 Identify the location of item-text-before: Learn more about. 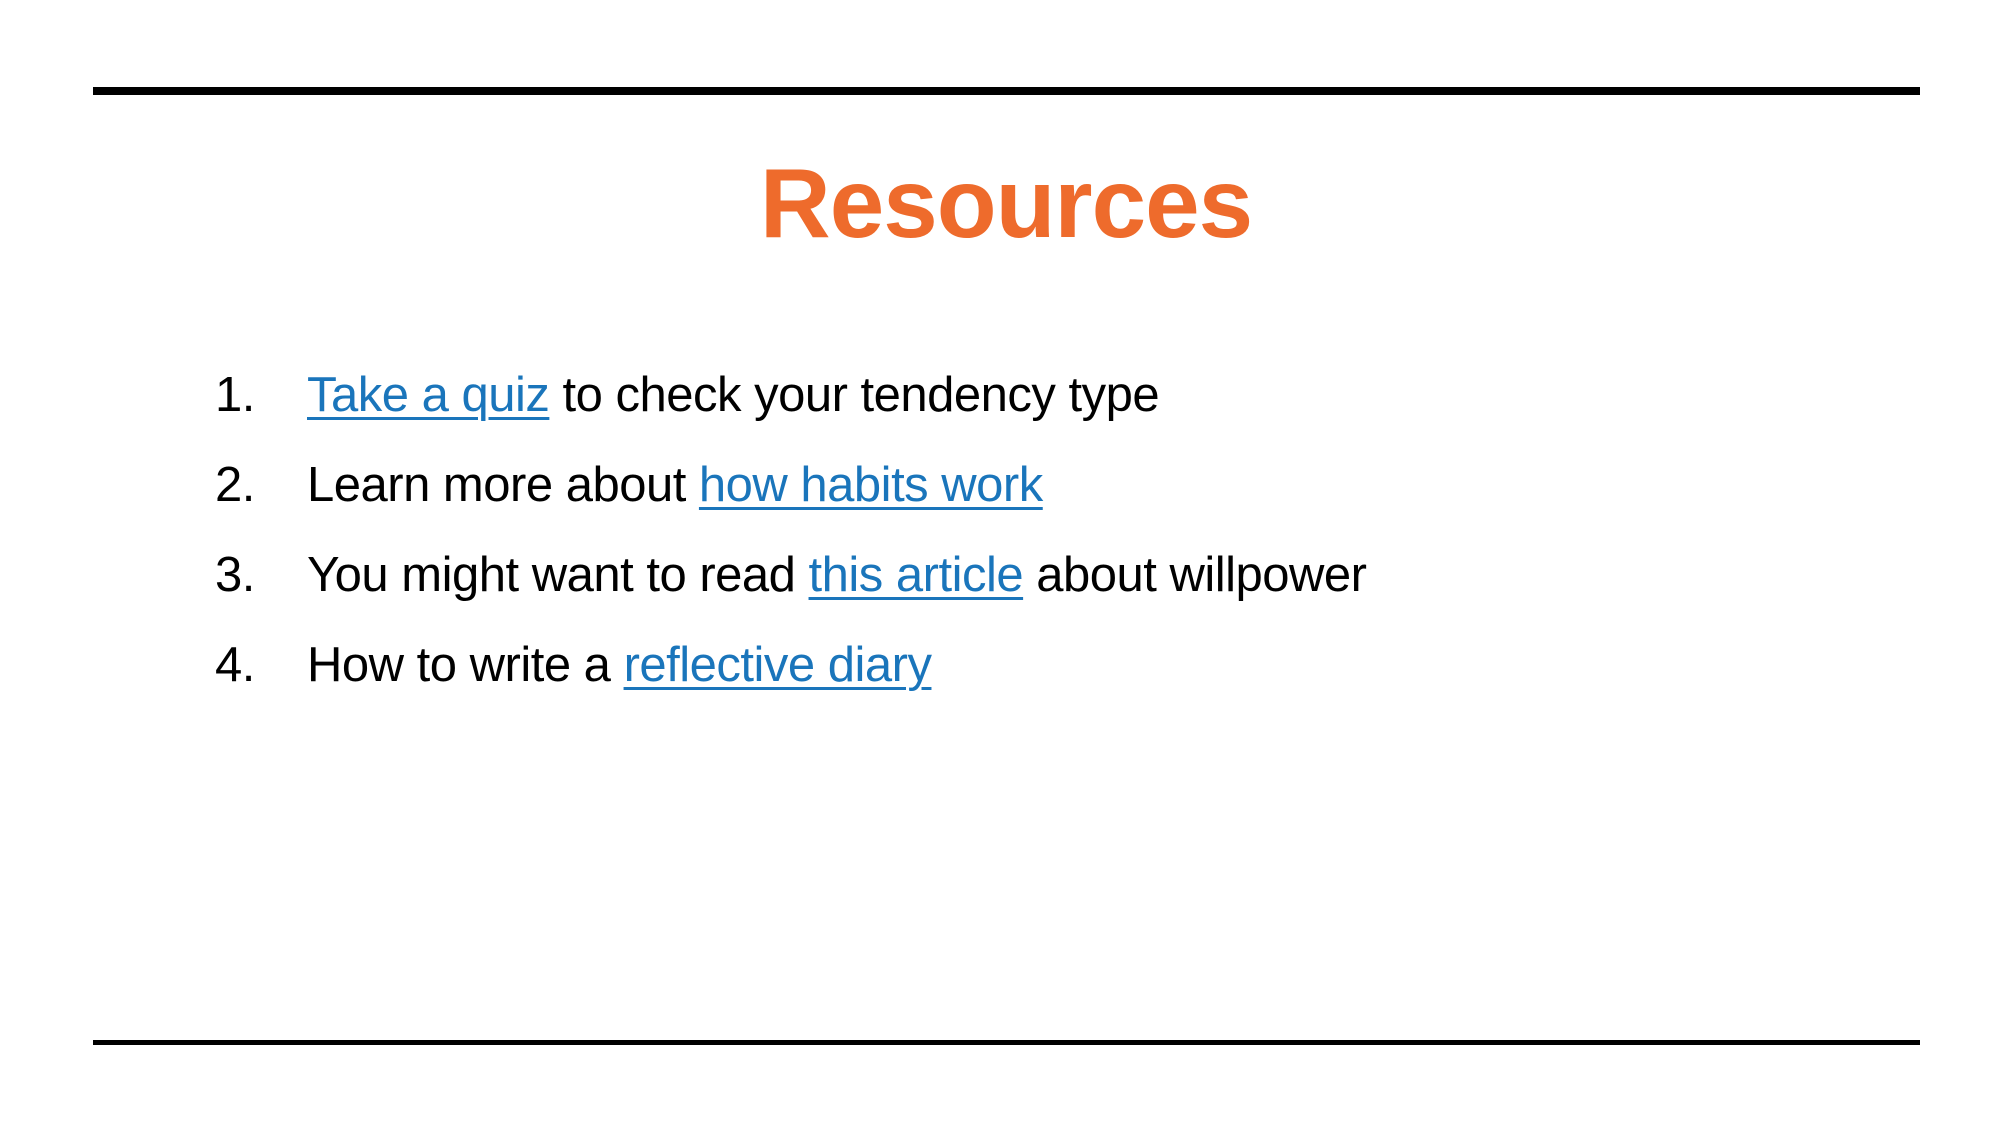
(503, 485).